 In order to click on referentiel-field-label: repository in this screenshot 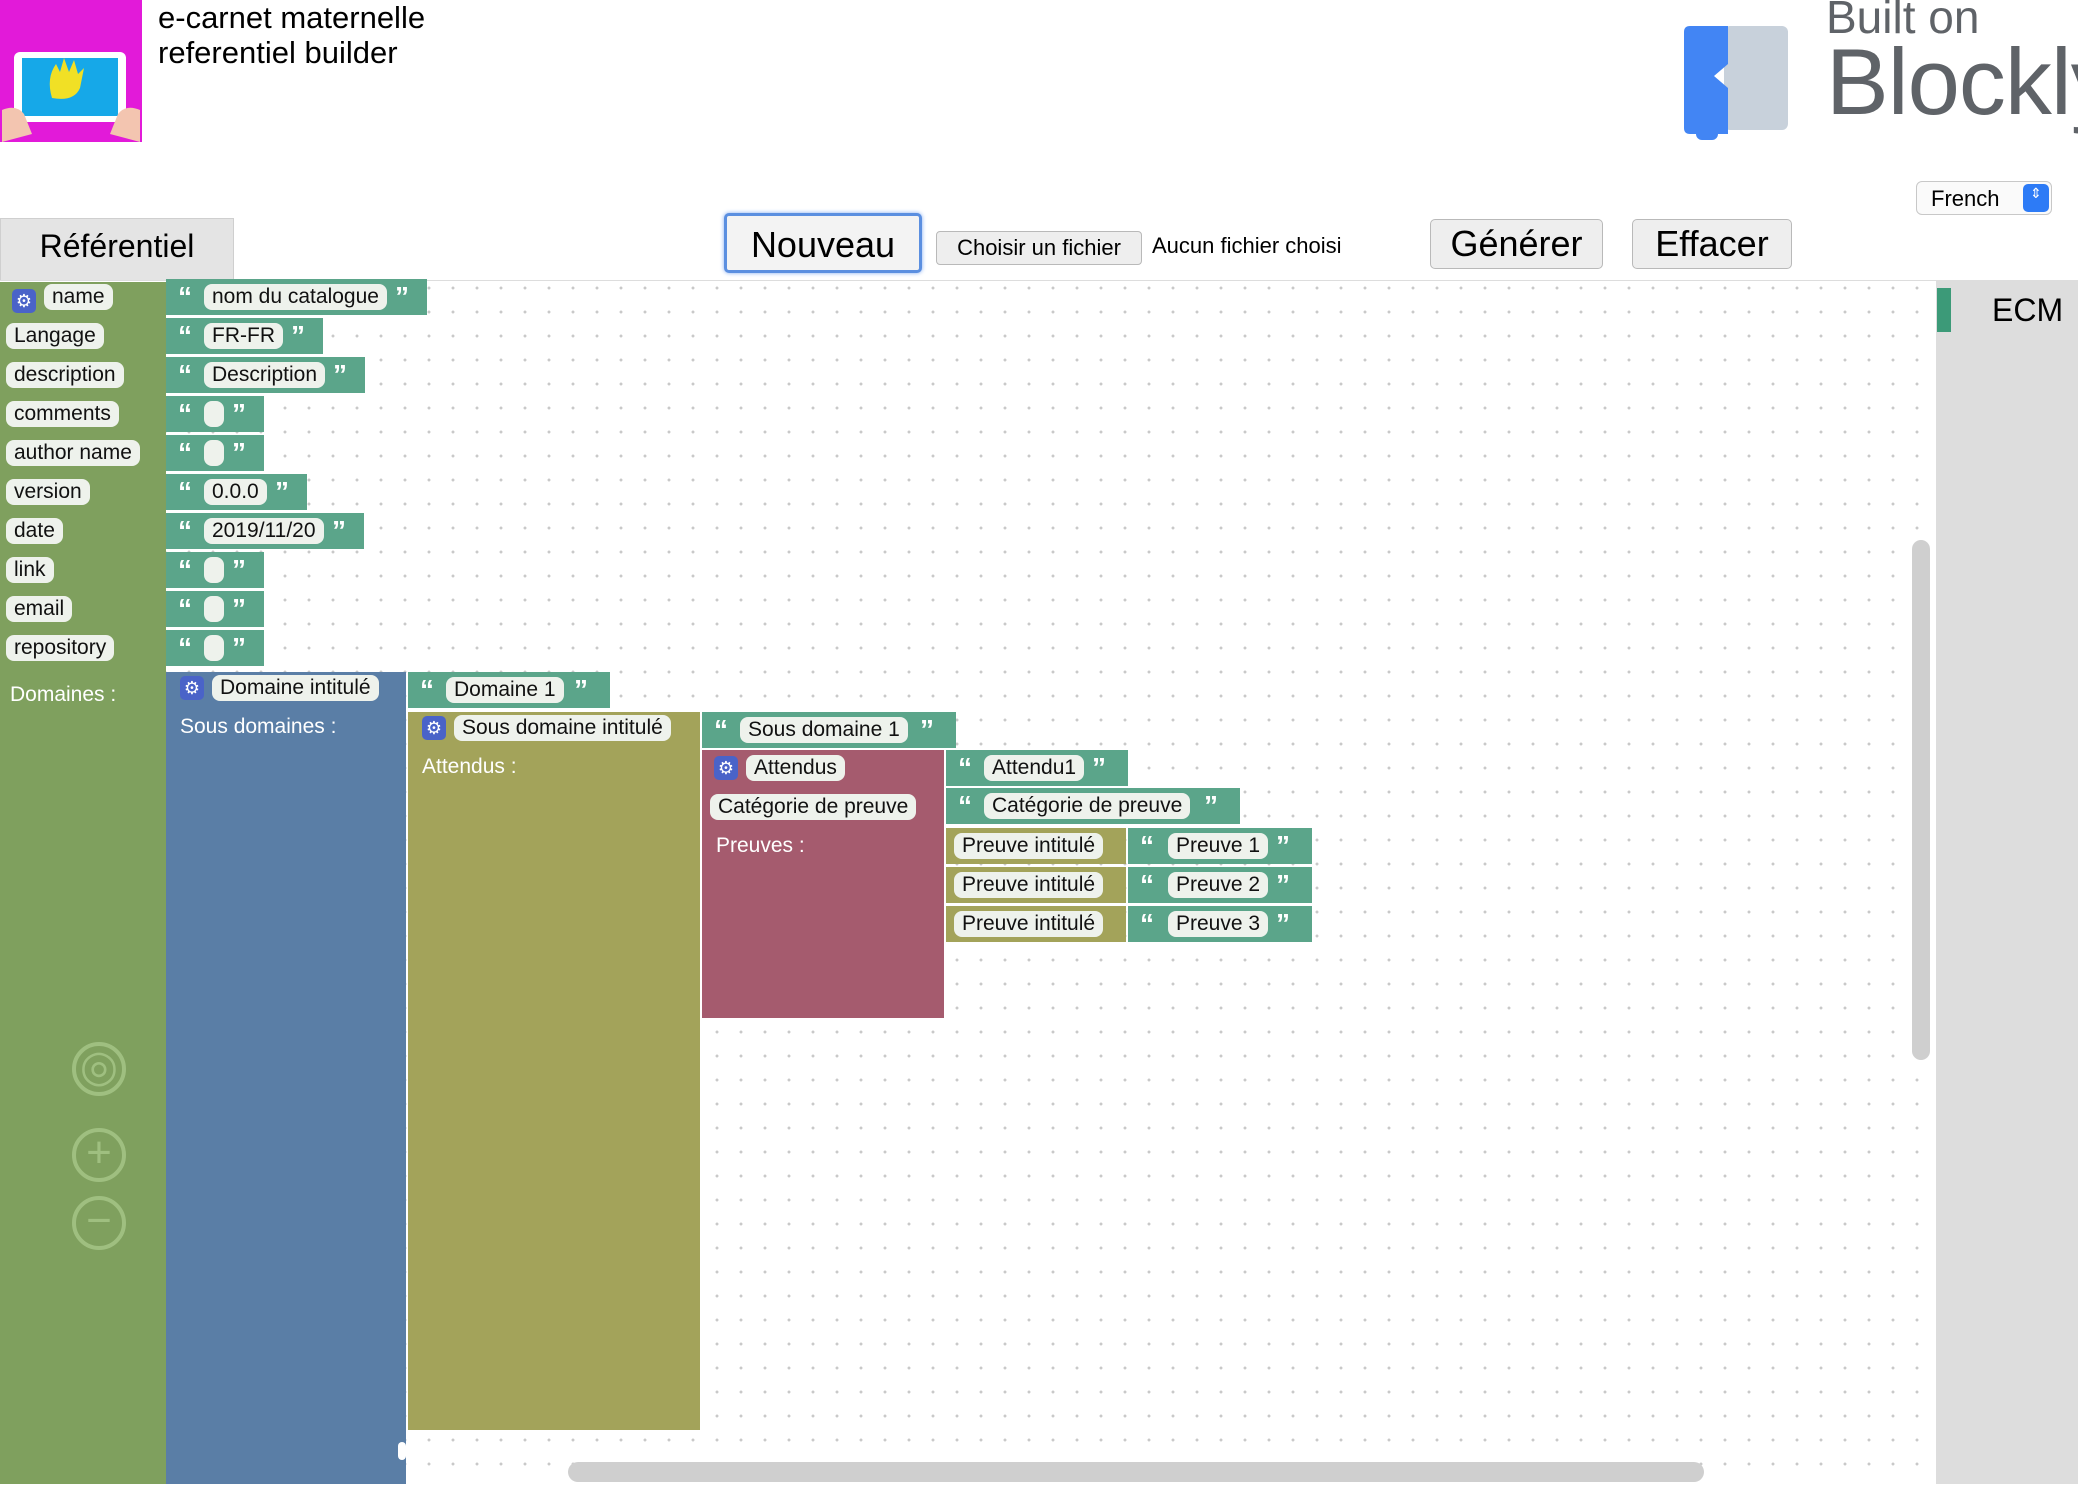, I will do `click(60, 648)`.